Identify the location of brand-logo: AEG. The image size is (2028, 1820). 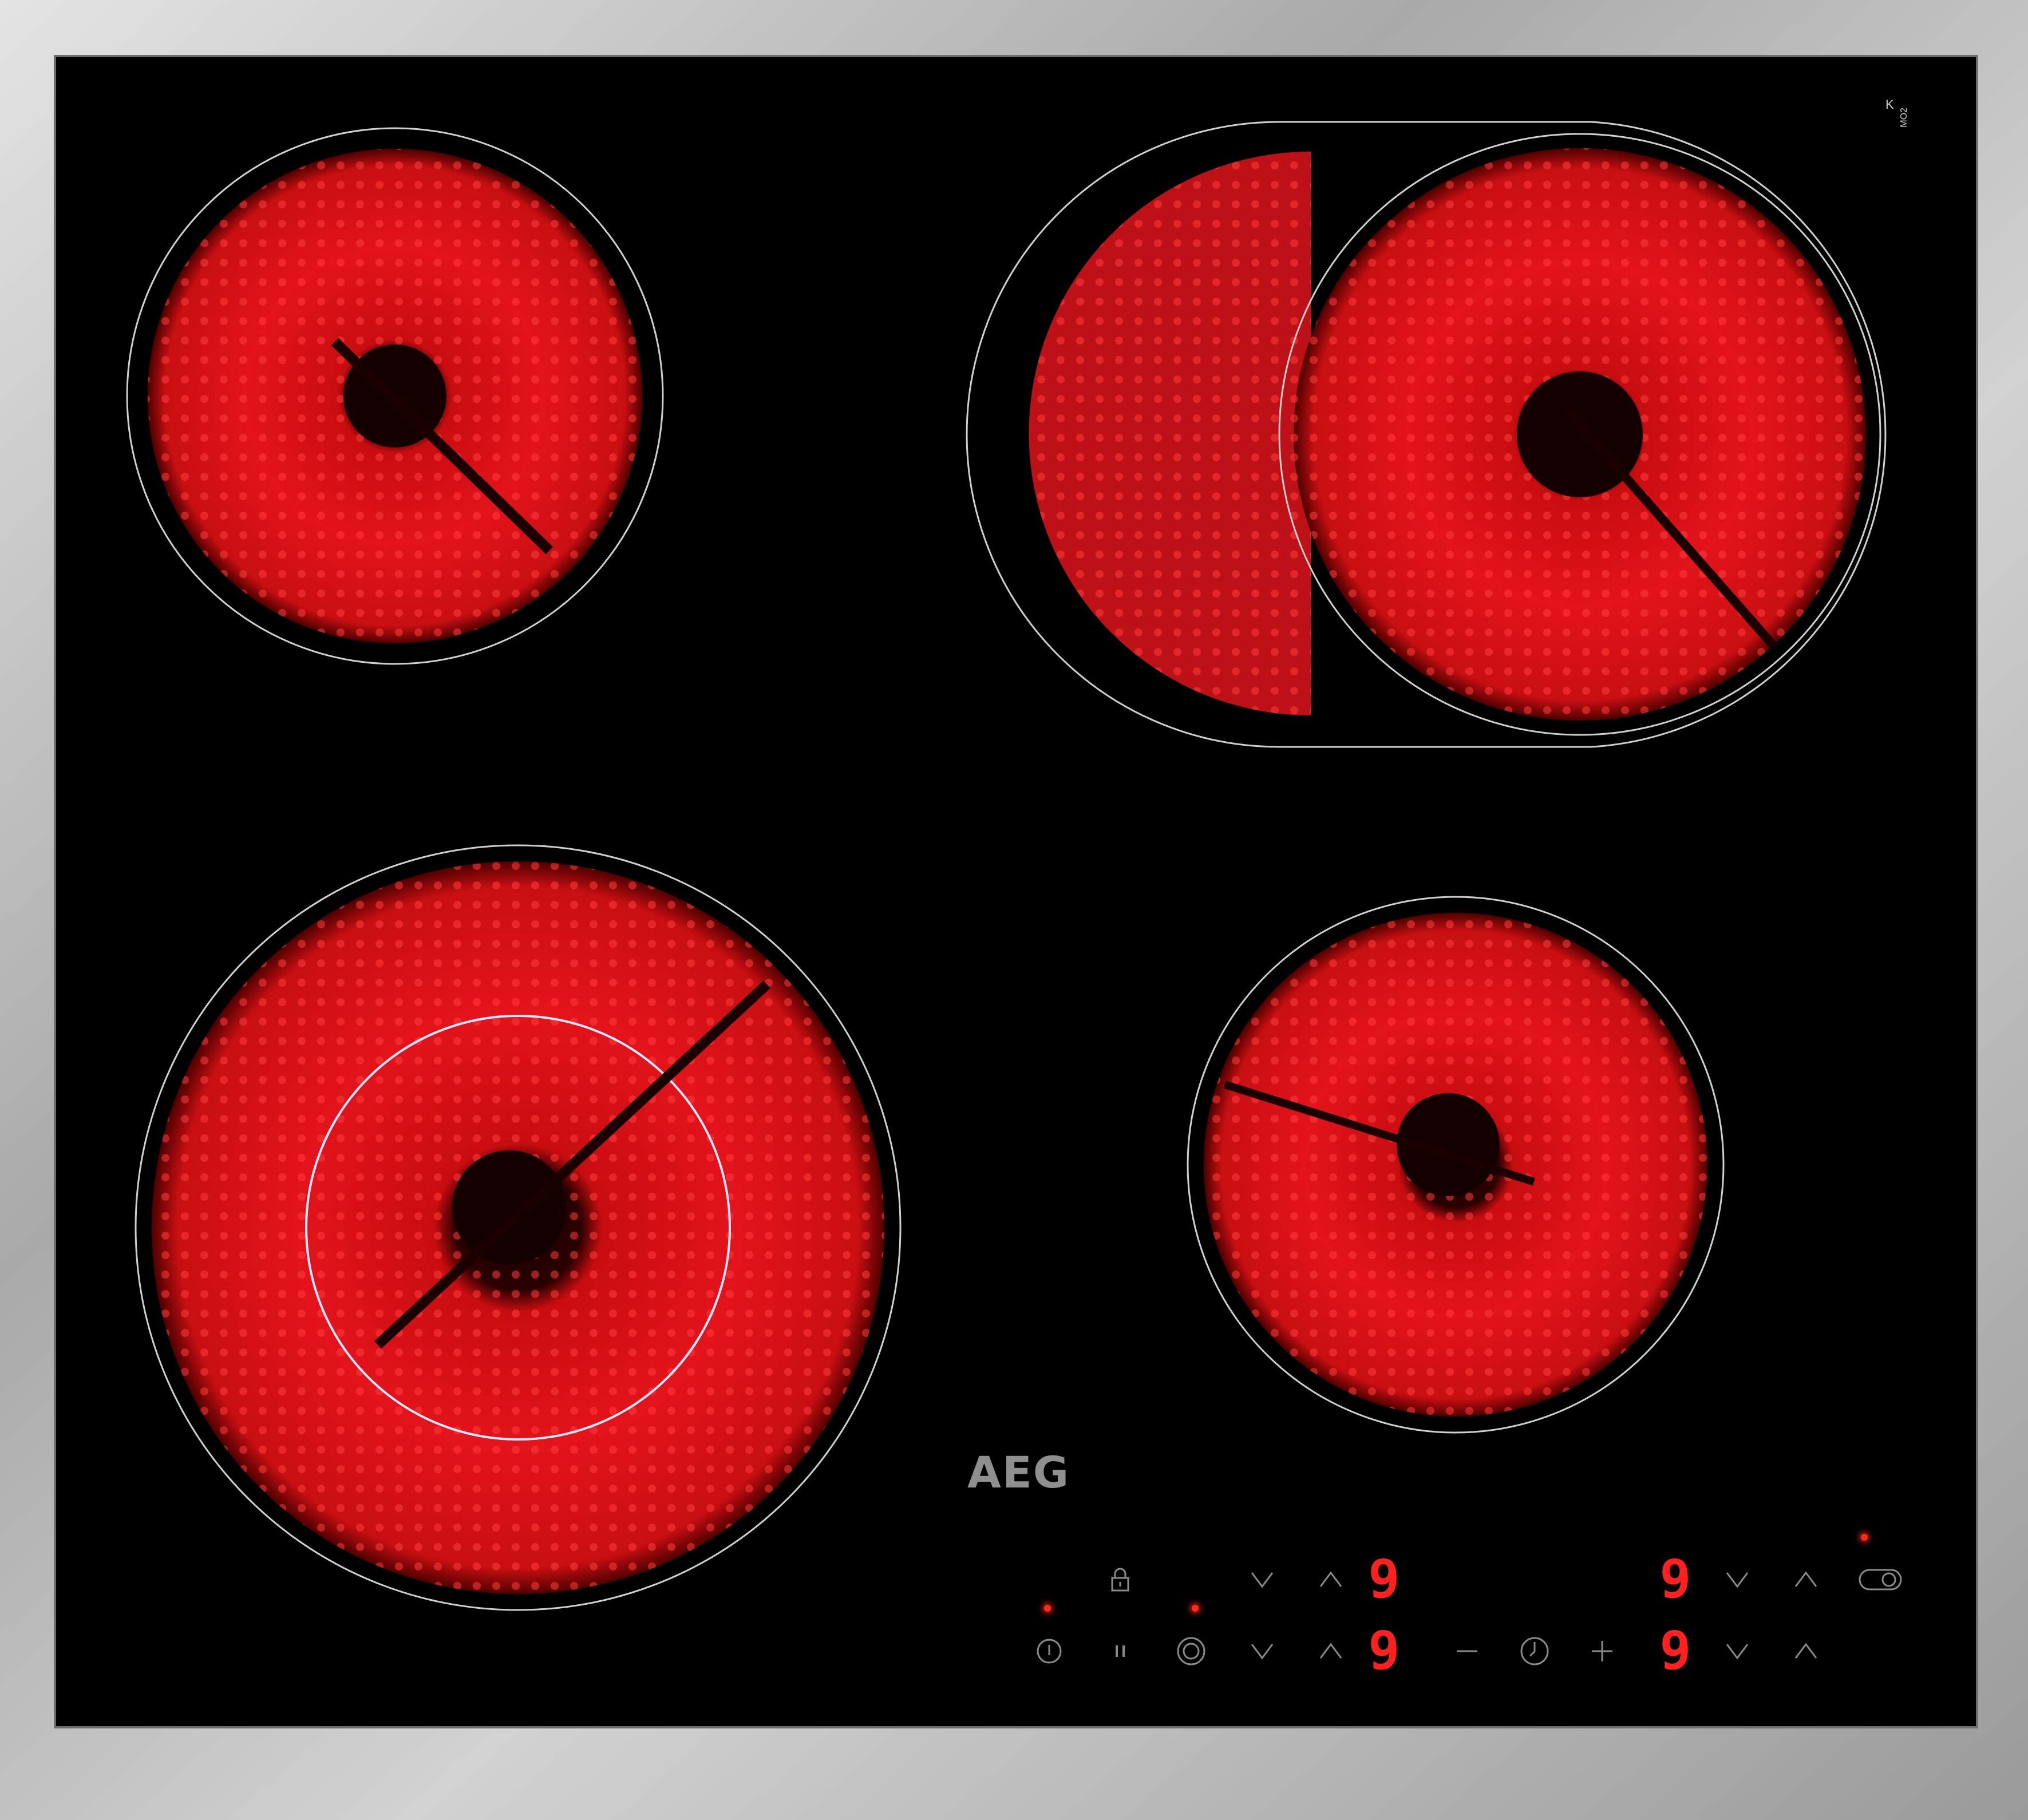
(1019, 1472).